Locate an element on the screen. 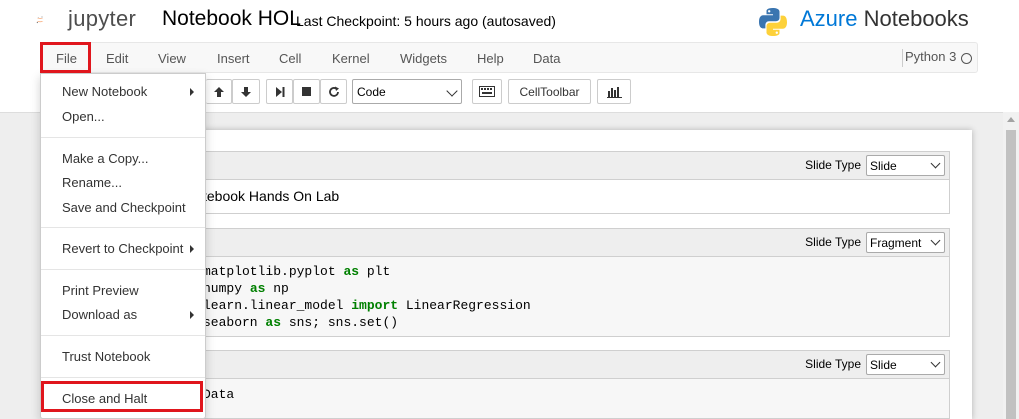 The image size is (1019, 419). bar-chart-icon is located at coordinates (614, 92).